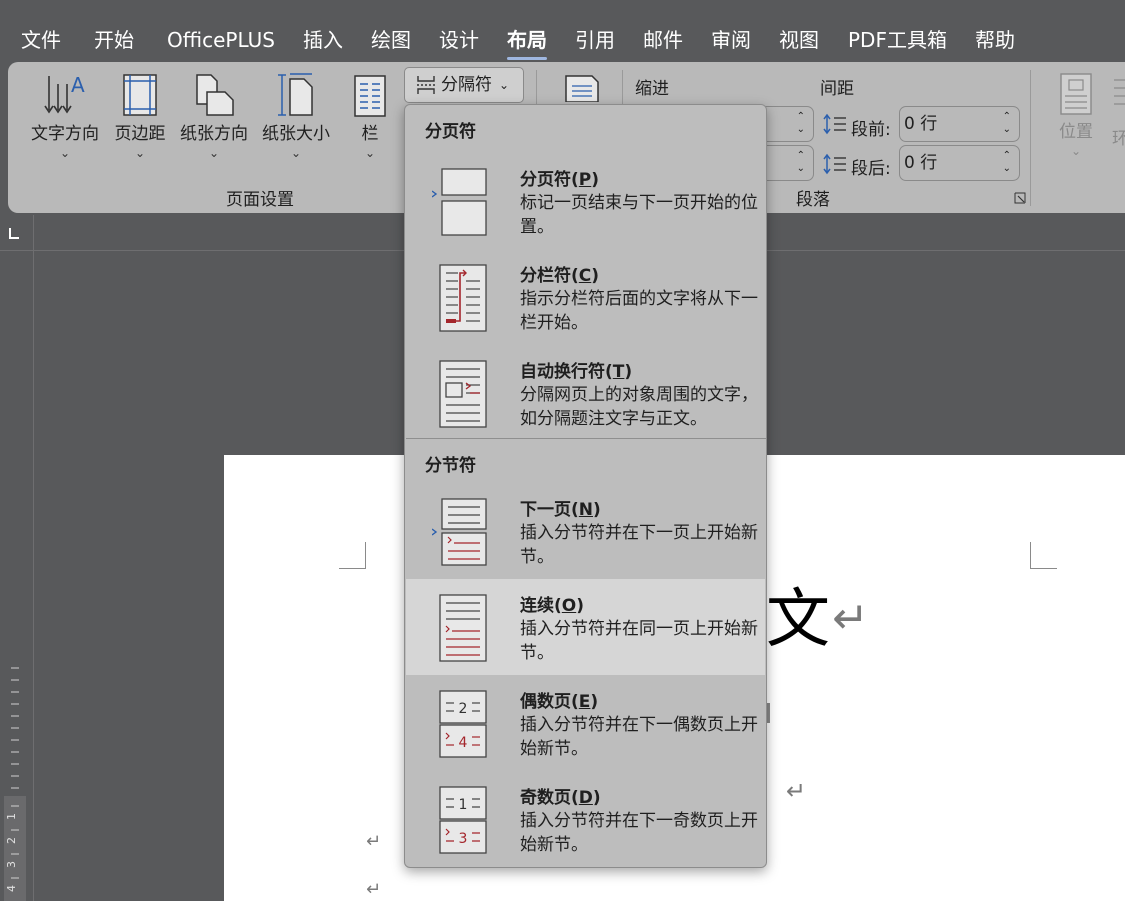 The width and height of the screenshot is (1125, 901). Describe the element at coordinates (731, 40) in the screenshot. I see `tab-review: 审阅` at that location.